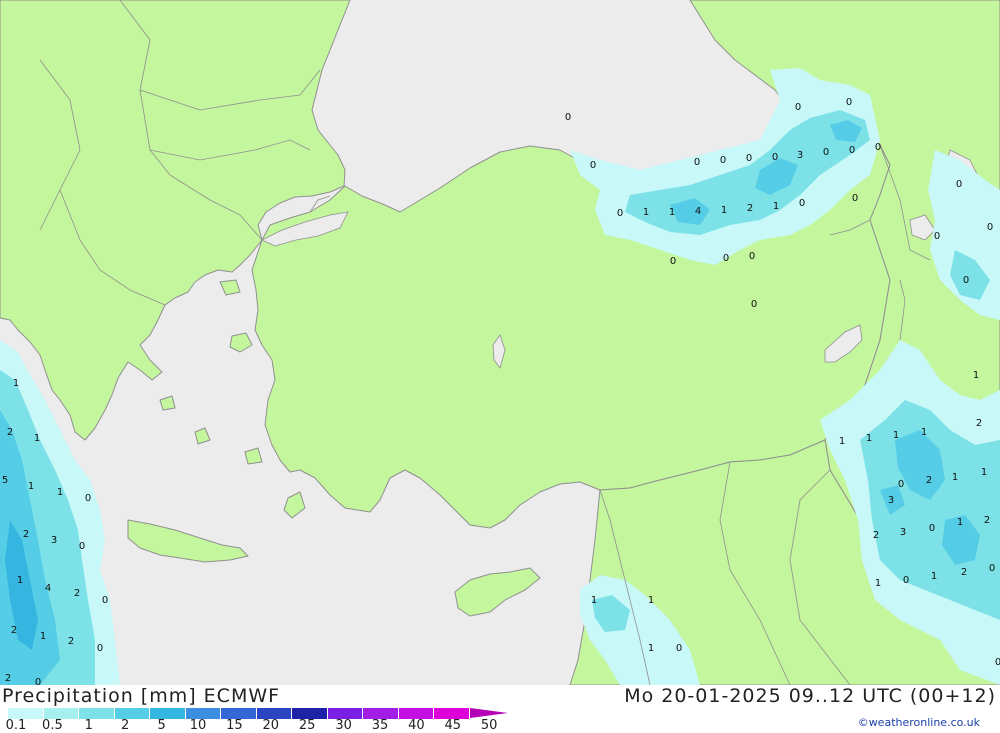  I want to click on legend-label: 15, so click(234, 725).